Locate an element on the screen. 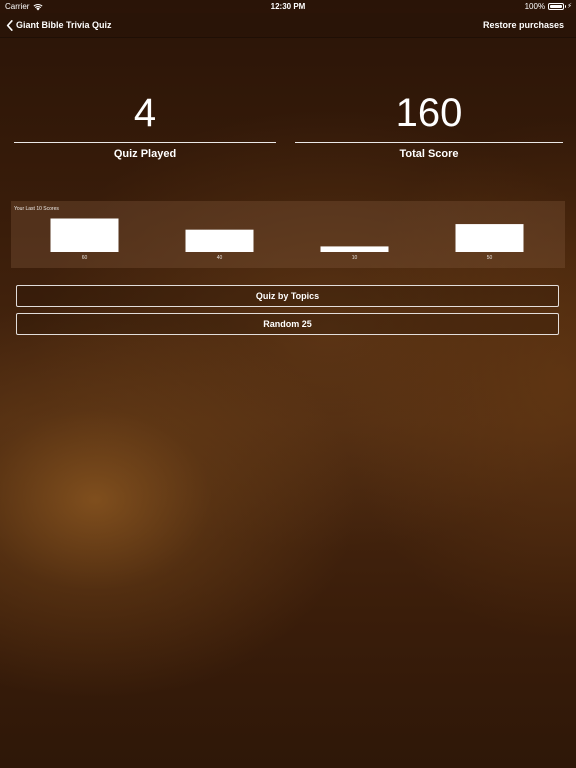  score-bar-label: 40 is located at coordinates (220, 258).